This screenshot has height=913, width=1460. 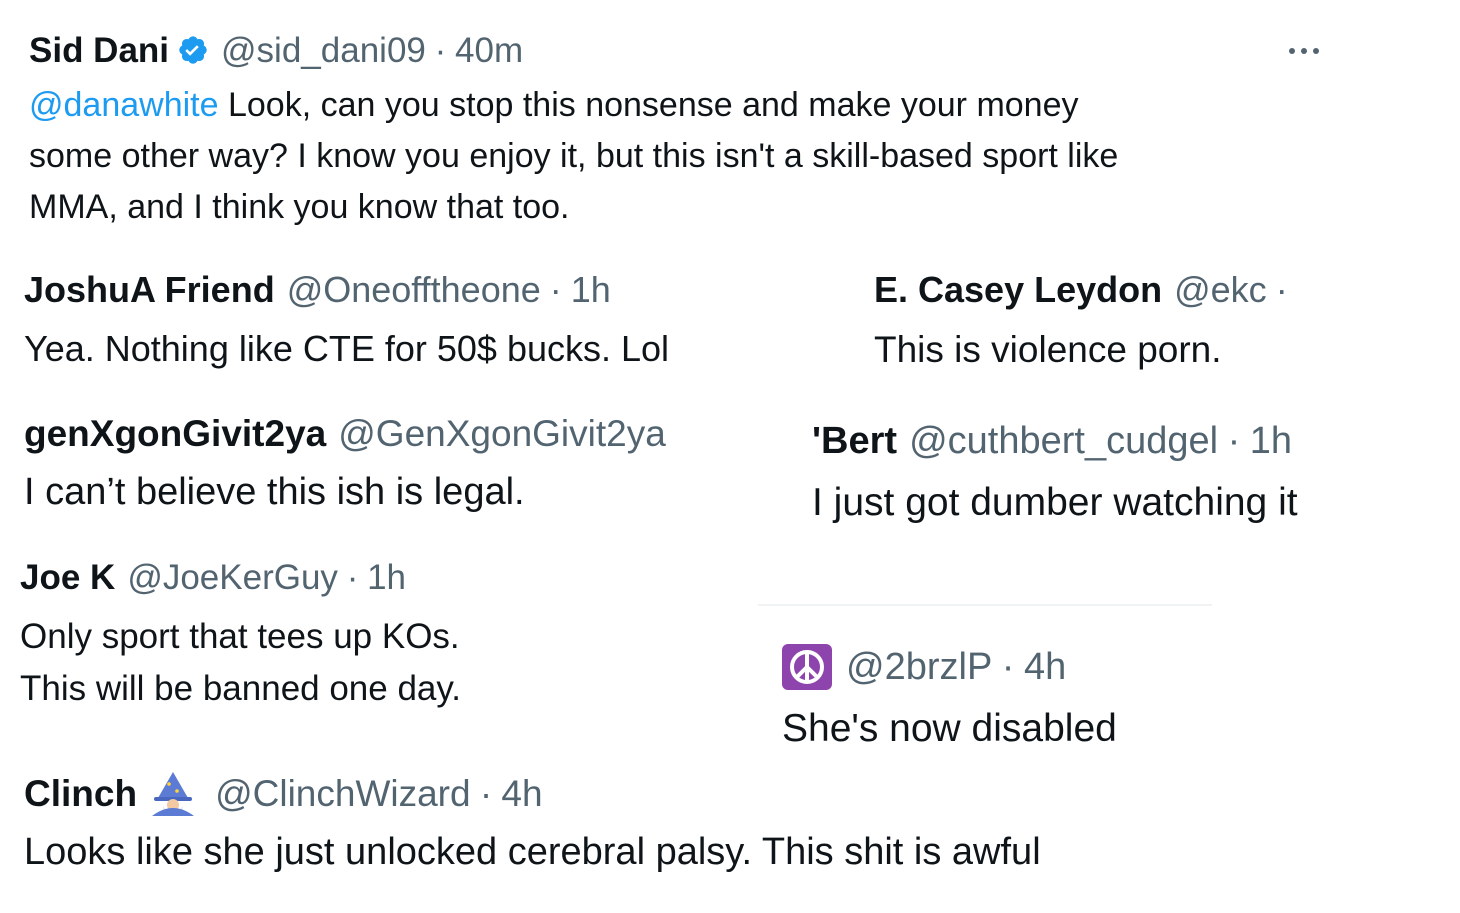 What do you see at coordinates (347, 348) in the screenshot?
I see `reply-text: Yea. Nothing like CTE for 50$ bucks. Lol` at bounding box center [347, 348].